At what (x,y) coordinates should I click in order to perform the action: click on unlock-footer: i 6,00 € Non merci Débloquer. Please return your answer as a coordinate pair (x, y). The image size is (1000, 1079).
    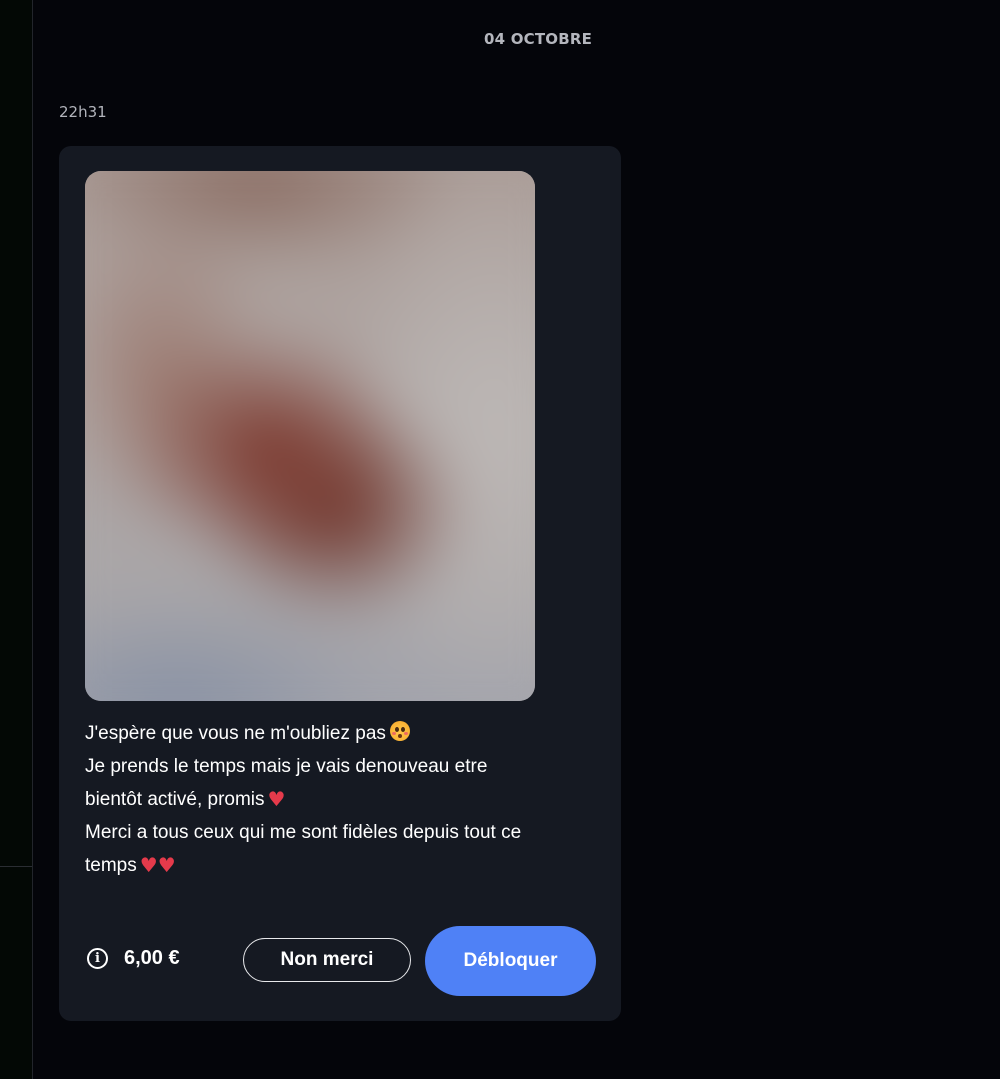
    Looking at the image, I should click on (341, 961).